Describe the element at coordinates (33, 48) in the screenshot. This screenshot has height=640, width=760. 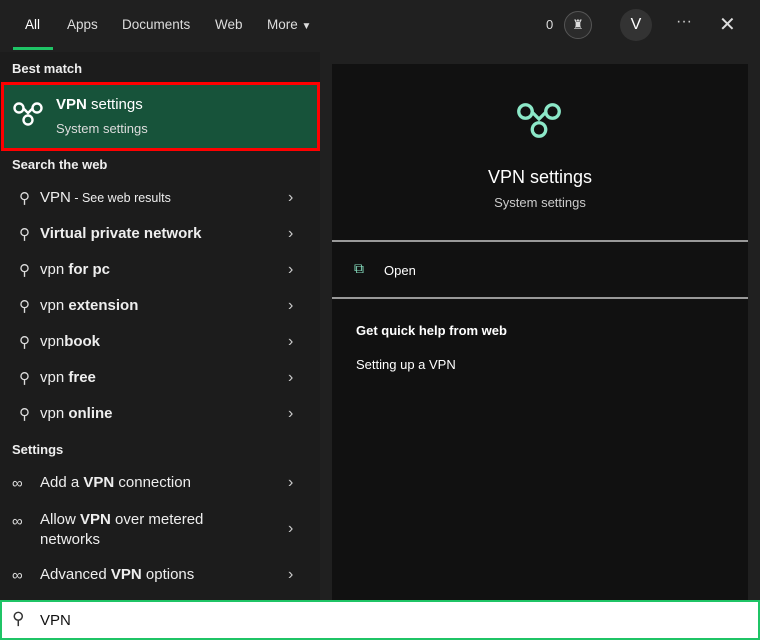
I see `active-tab-indicator` at that location.